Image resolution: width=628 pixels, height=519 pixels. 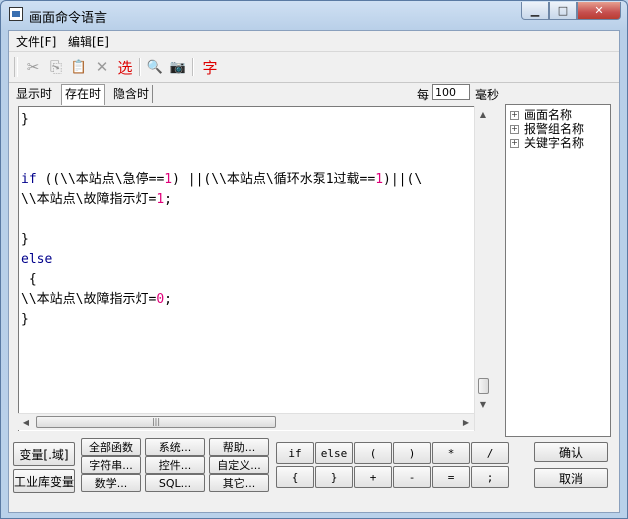 I want to click on op-if-button: if, so click(x=295, y=453).